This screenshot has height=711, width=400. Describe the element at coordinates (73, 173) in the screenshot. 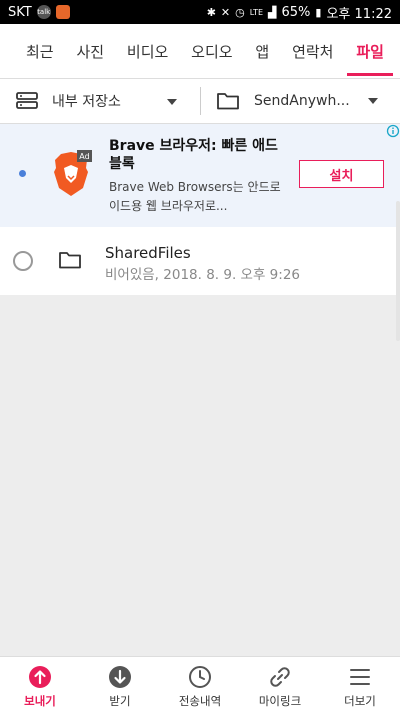

I see `brave-logo-icon: Ad` at that location.